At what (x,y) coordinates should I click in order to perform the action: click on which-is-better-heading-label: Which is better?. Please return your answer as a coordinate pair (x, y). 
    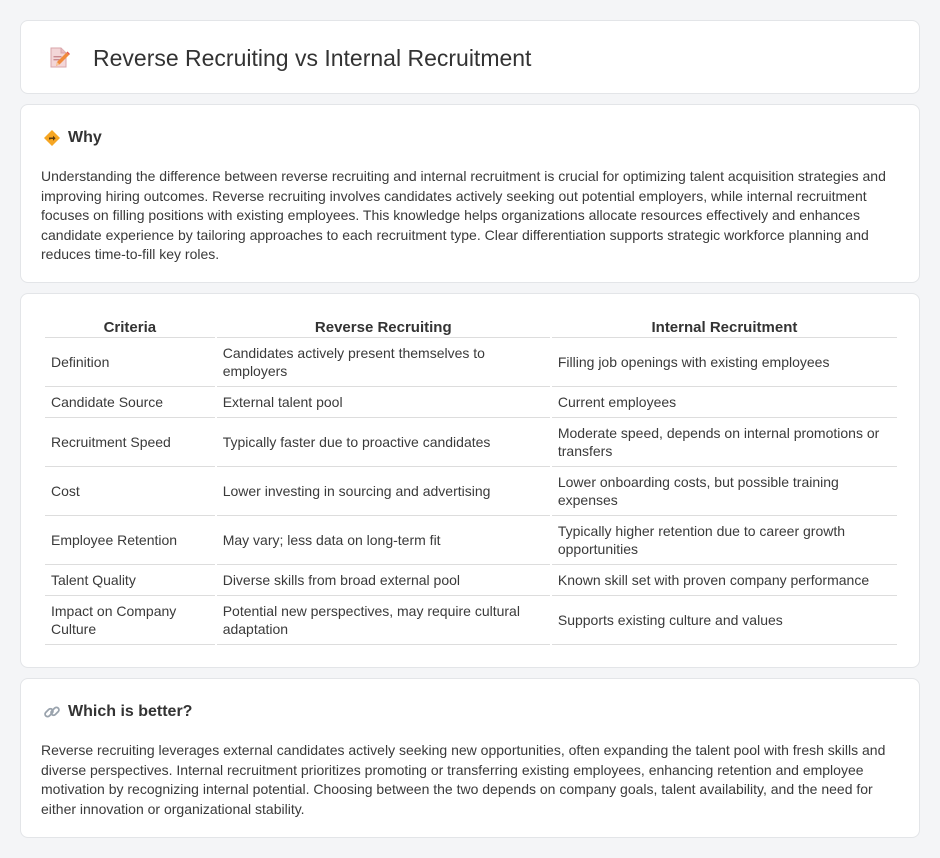
    Looking at the image, I should click on (130, 711).